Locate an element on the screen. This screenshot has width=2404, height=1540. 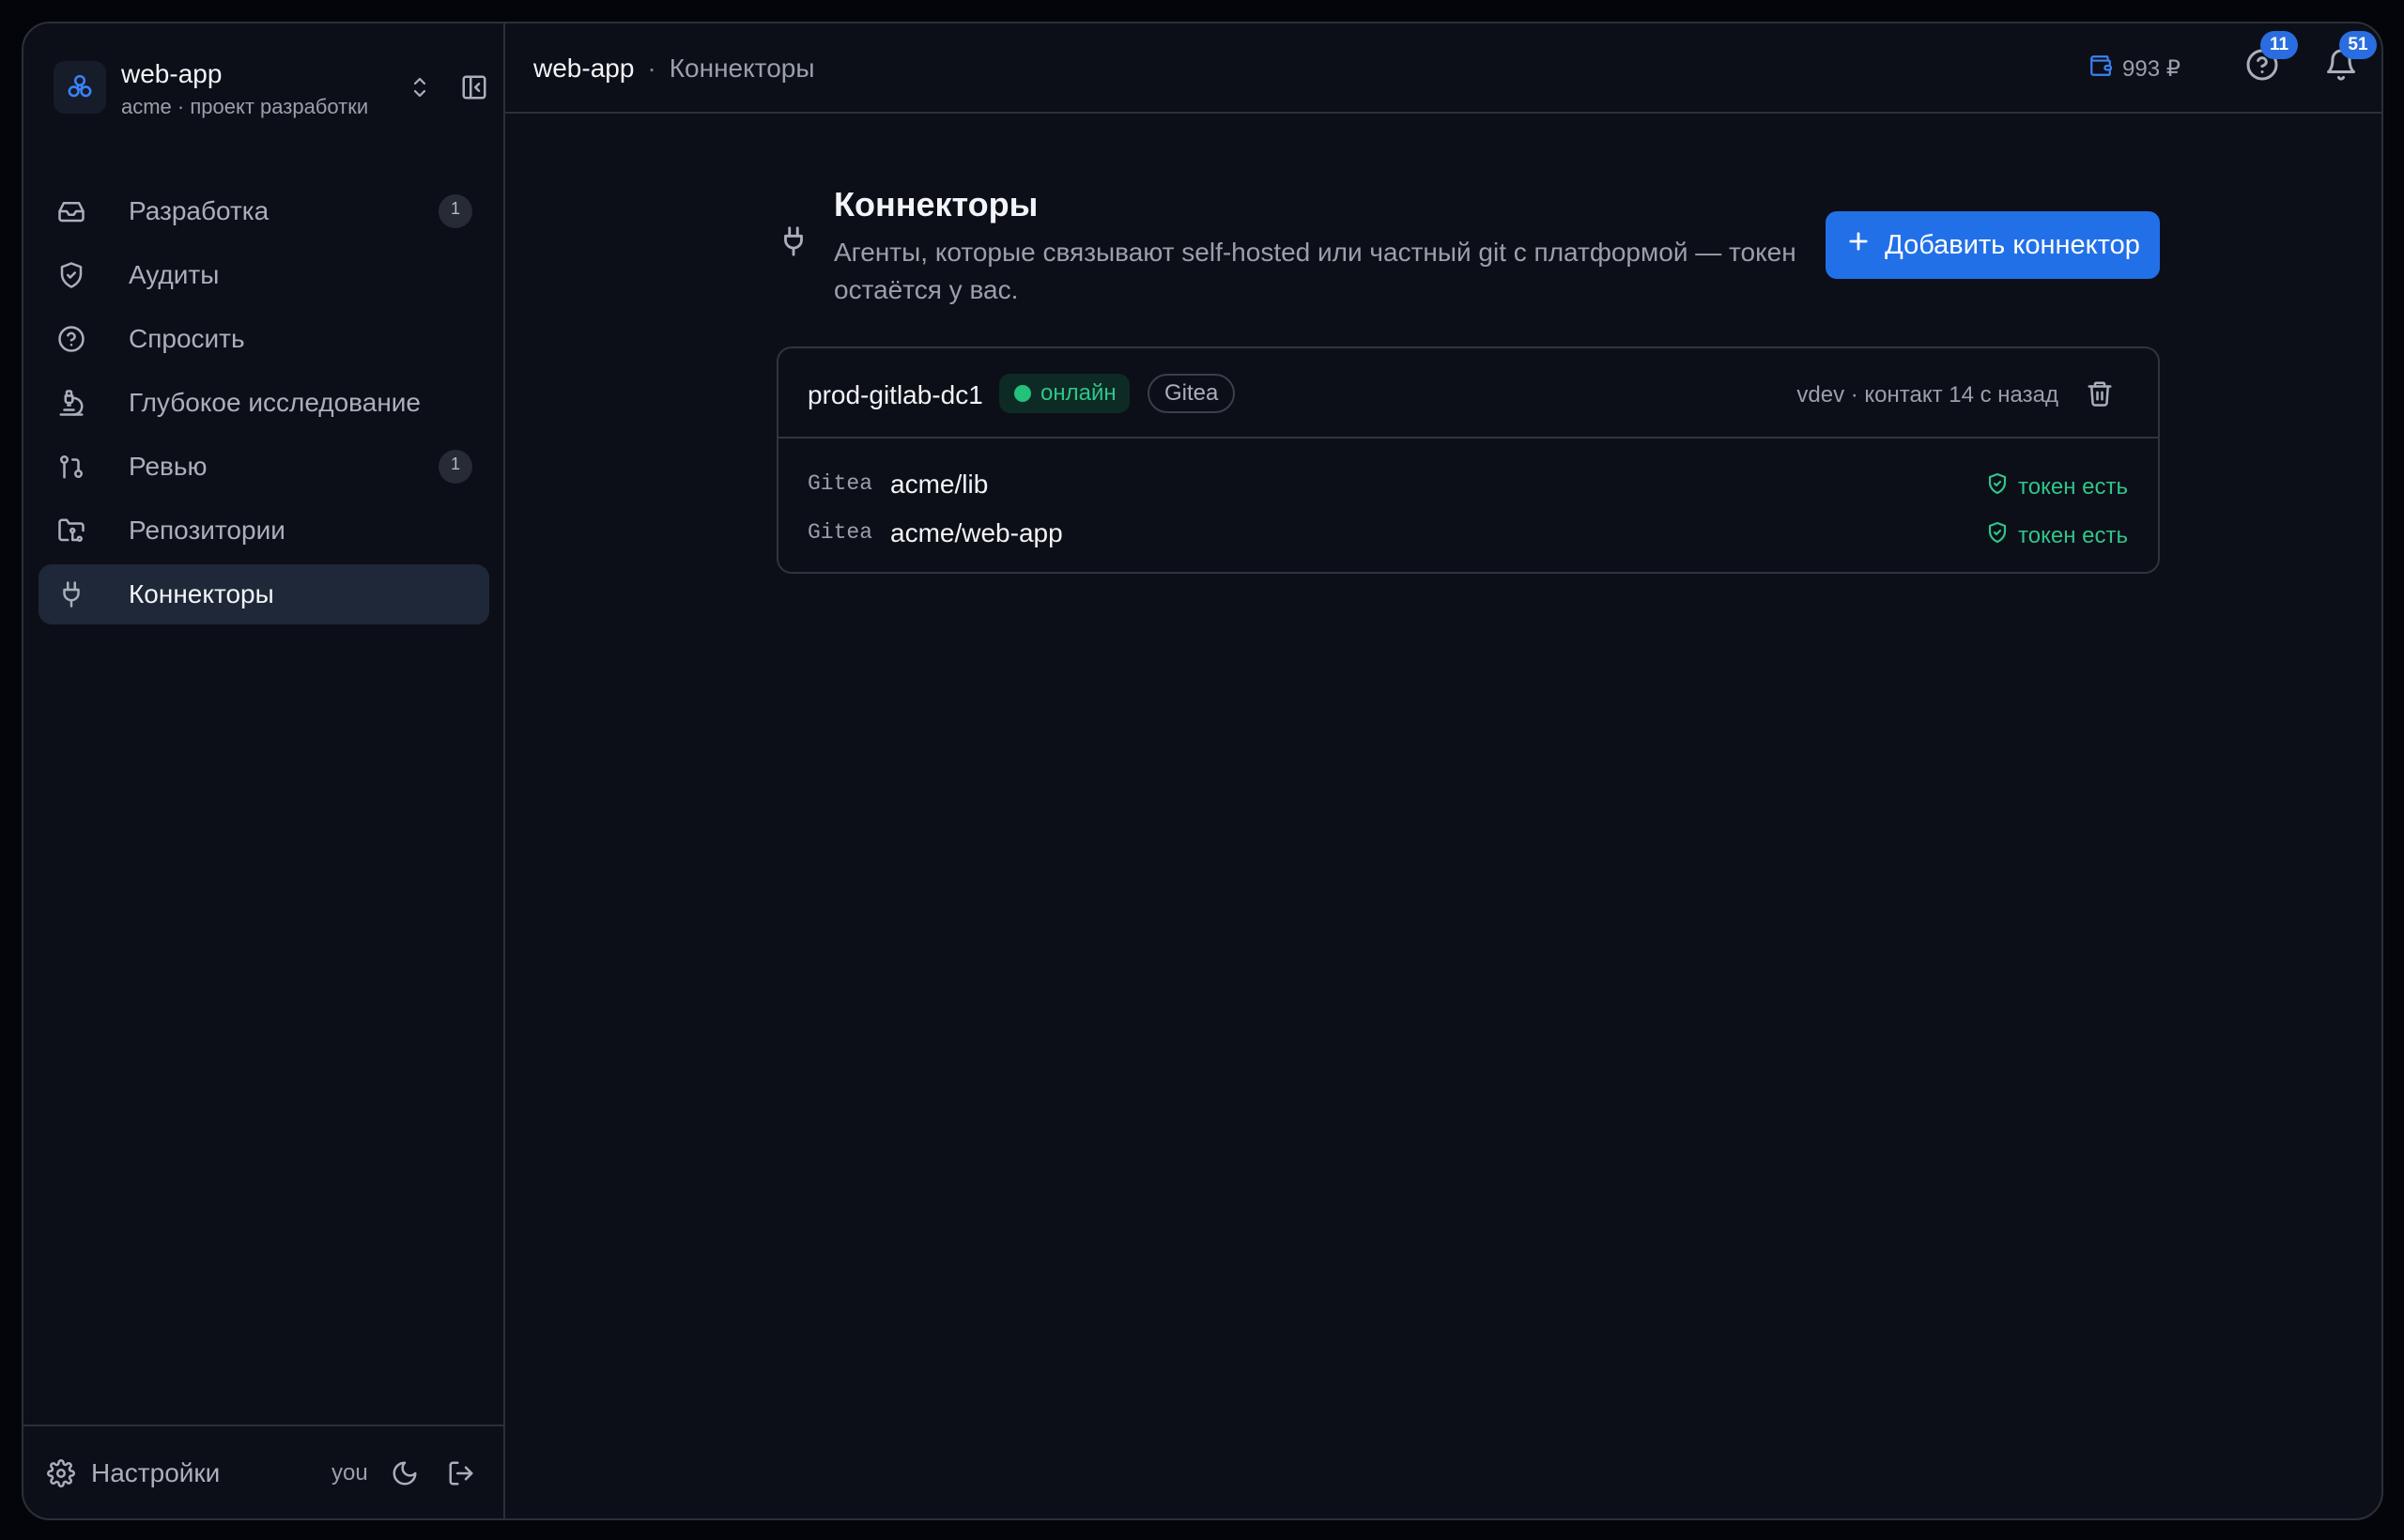
project-subtitle: acme · проект разработки is located at coordinates (245, 106).